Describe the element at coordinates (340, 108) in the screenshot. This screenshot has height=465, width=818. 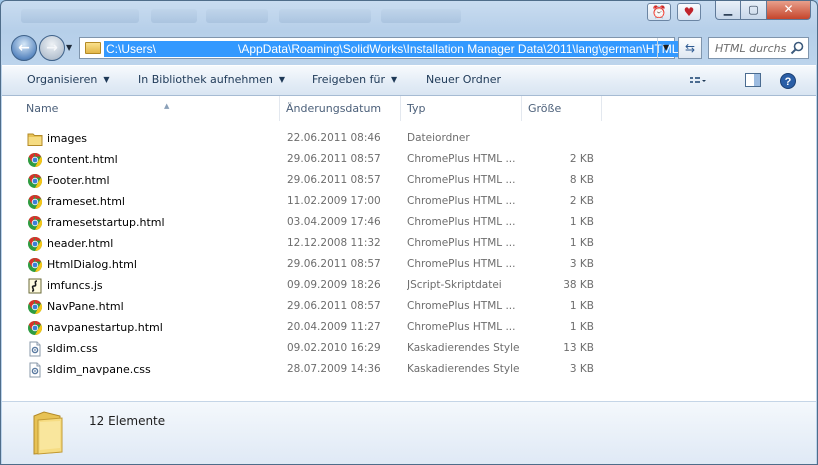
I see `column-header-modified: Änderungsdatum` at that location.